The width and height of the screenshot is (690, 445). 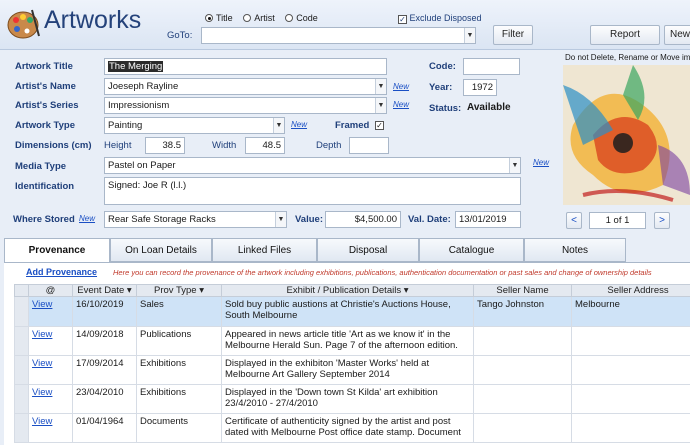 What do you see at coordinates (368, 250) in the screenshot?
I see `tab-disposal: Disposal` at bounding box center [368, 250].